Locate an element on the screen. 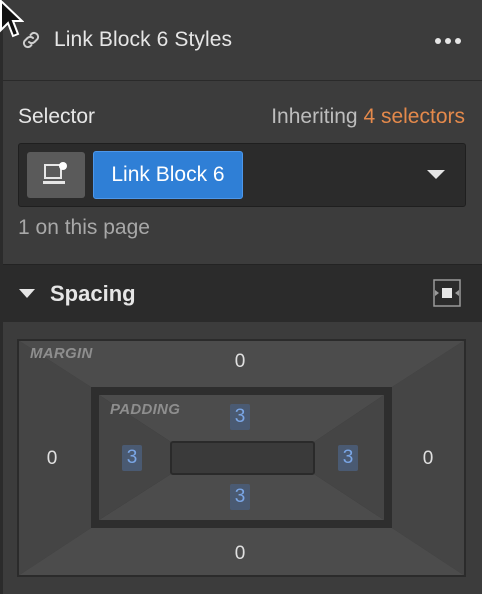 The image size is (482, 594). more-horizontal-icon is located at coordinates (438, 41).